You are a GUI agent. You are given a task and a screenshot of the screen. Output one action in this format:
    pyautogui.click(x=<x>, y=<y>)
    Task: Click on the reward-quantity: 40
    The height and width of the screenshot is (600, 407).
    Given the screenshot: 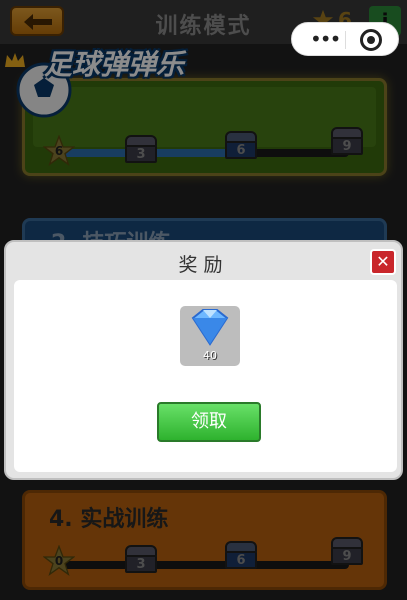 What is the action you would take?
    pyautogui.click(x=210, y=355)
    